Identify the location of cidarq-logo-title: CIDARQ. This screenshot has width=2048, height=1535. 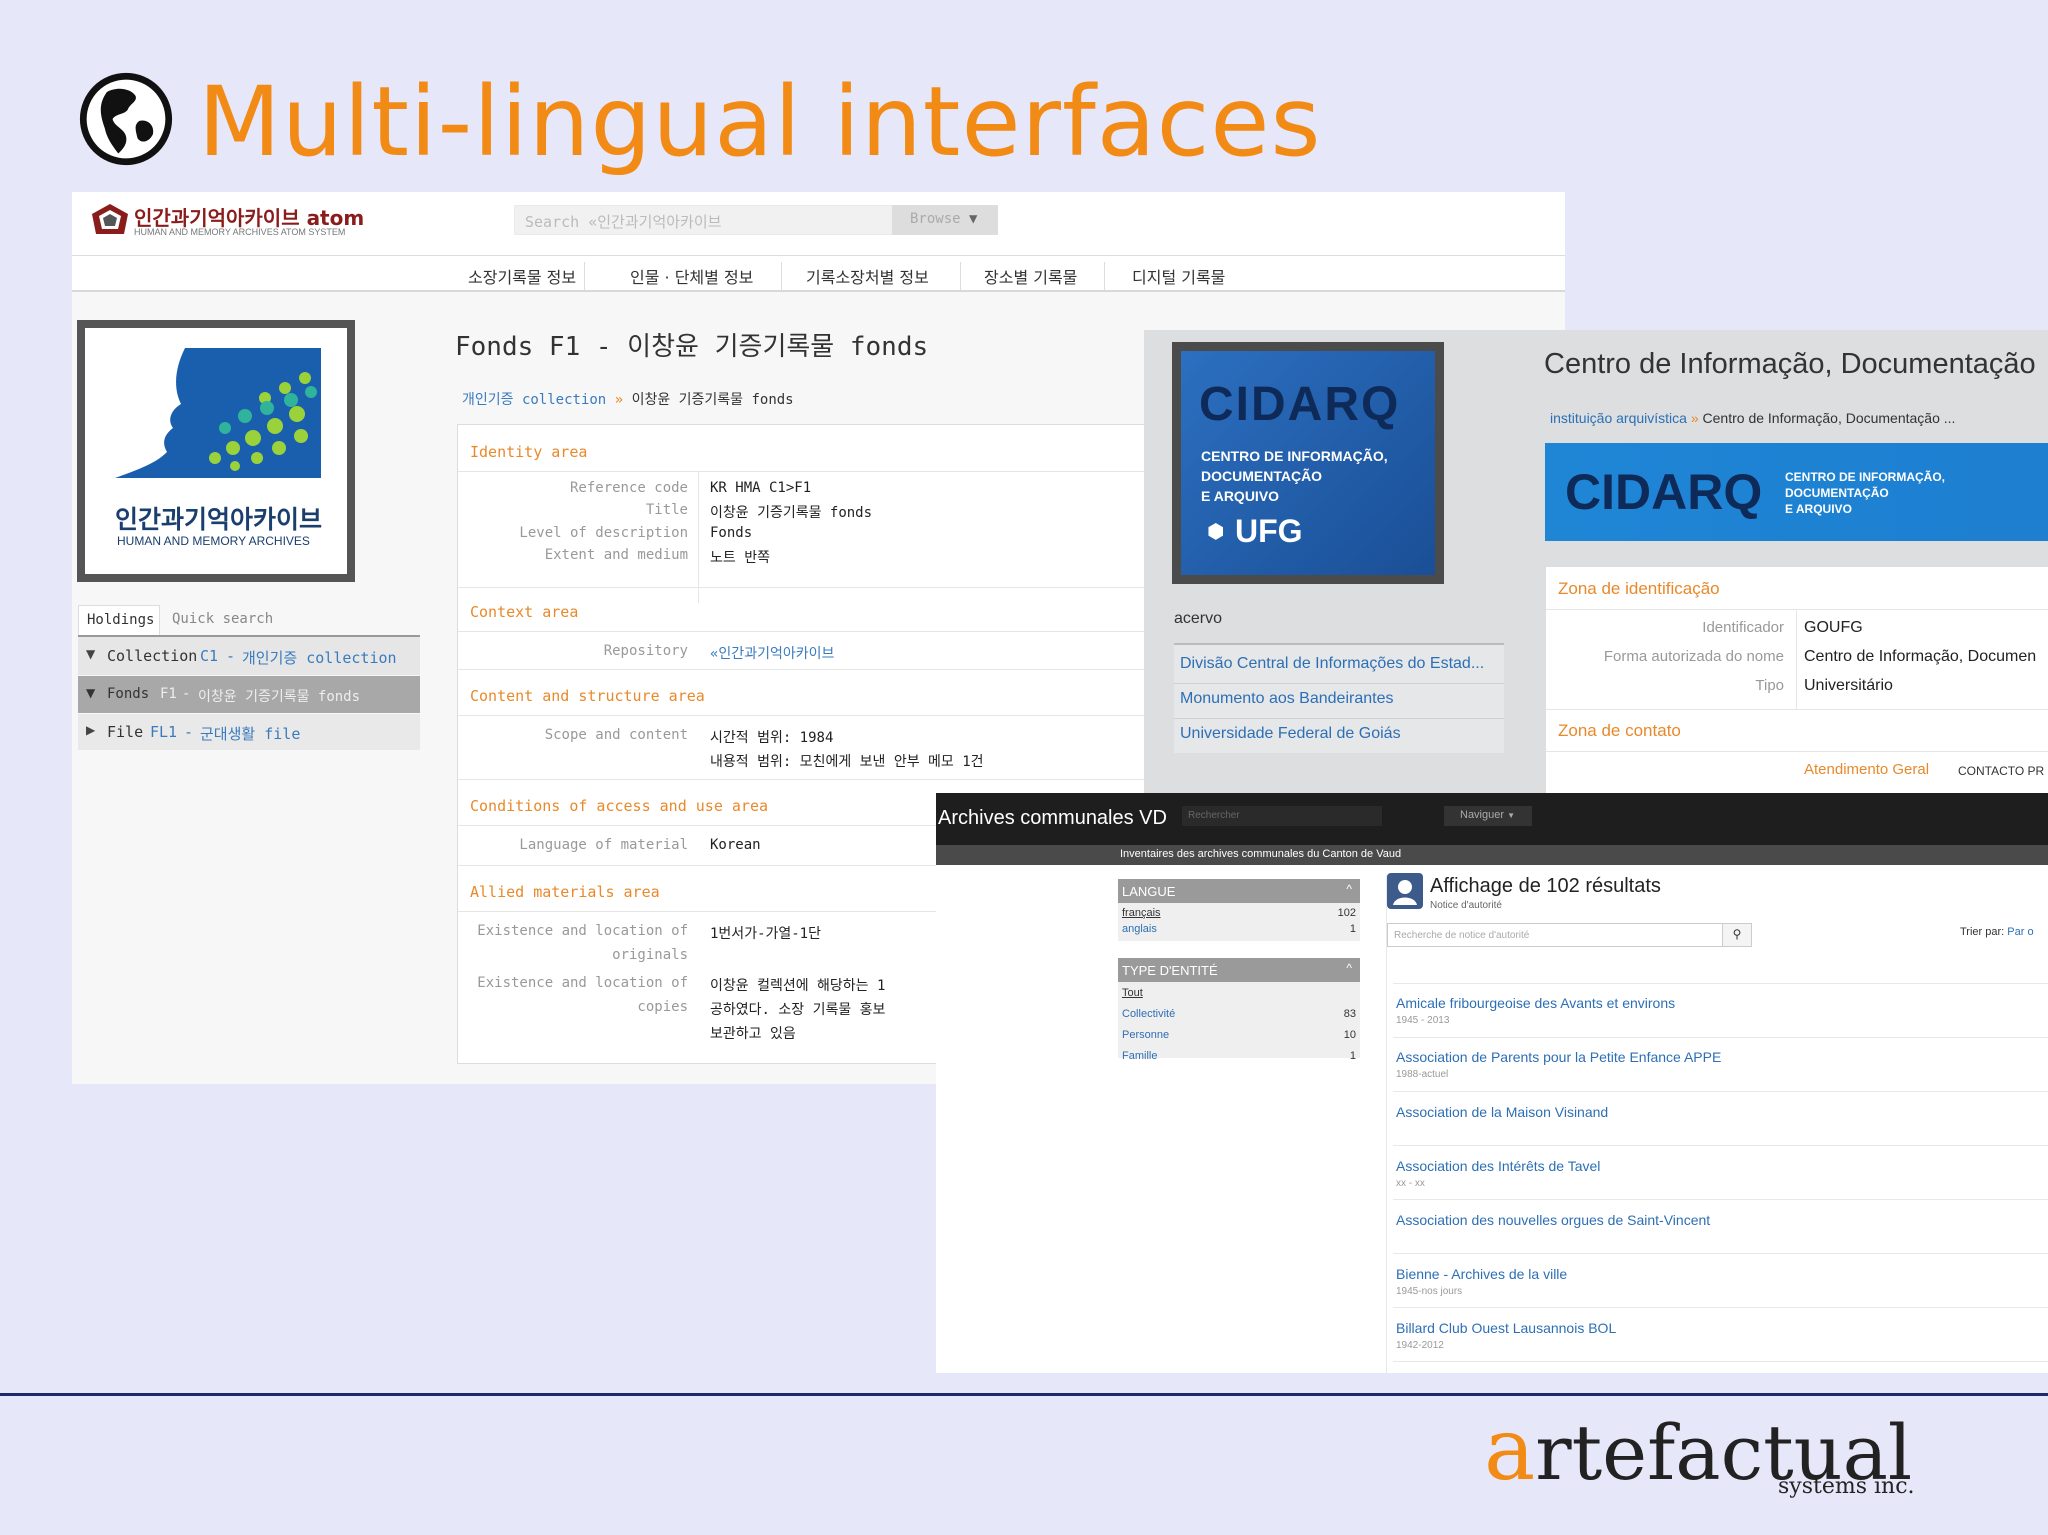
(1300, 404).